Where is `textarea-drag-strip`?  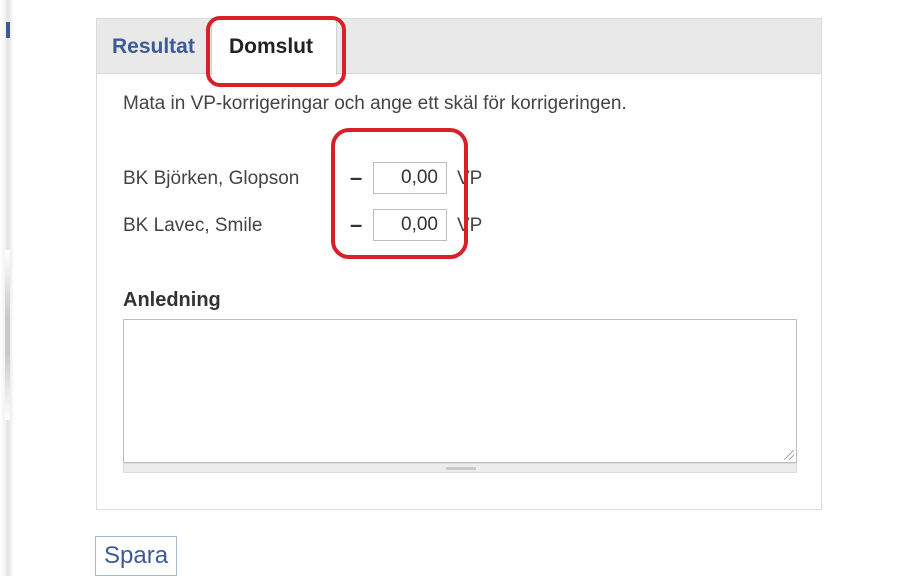 textarea-drag-strip is located at coordinates (460, 468).